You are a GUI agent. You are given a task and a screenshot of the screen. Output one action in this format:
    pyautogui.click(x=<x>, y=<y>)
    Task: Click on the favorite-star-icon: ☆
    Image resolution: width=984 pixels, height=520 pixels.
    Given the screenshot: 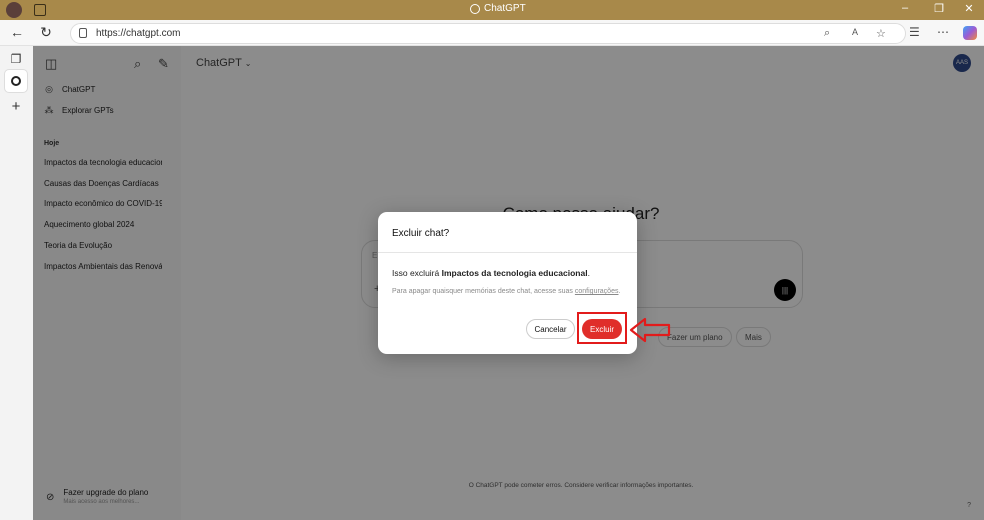 What is the action you would take?
    pyautogui.click(x=881, y=33)
    